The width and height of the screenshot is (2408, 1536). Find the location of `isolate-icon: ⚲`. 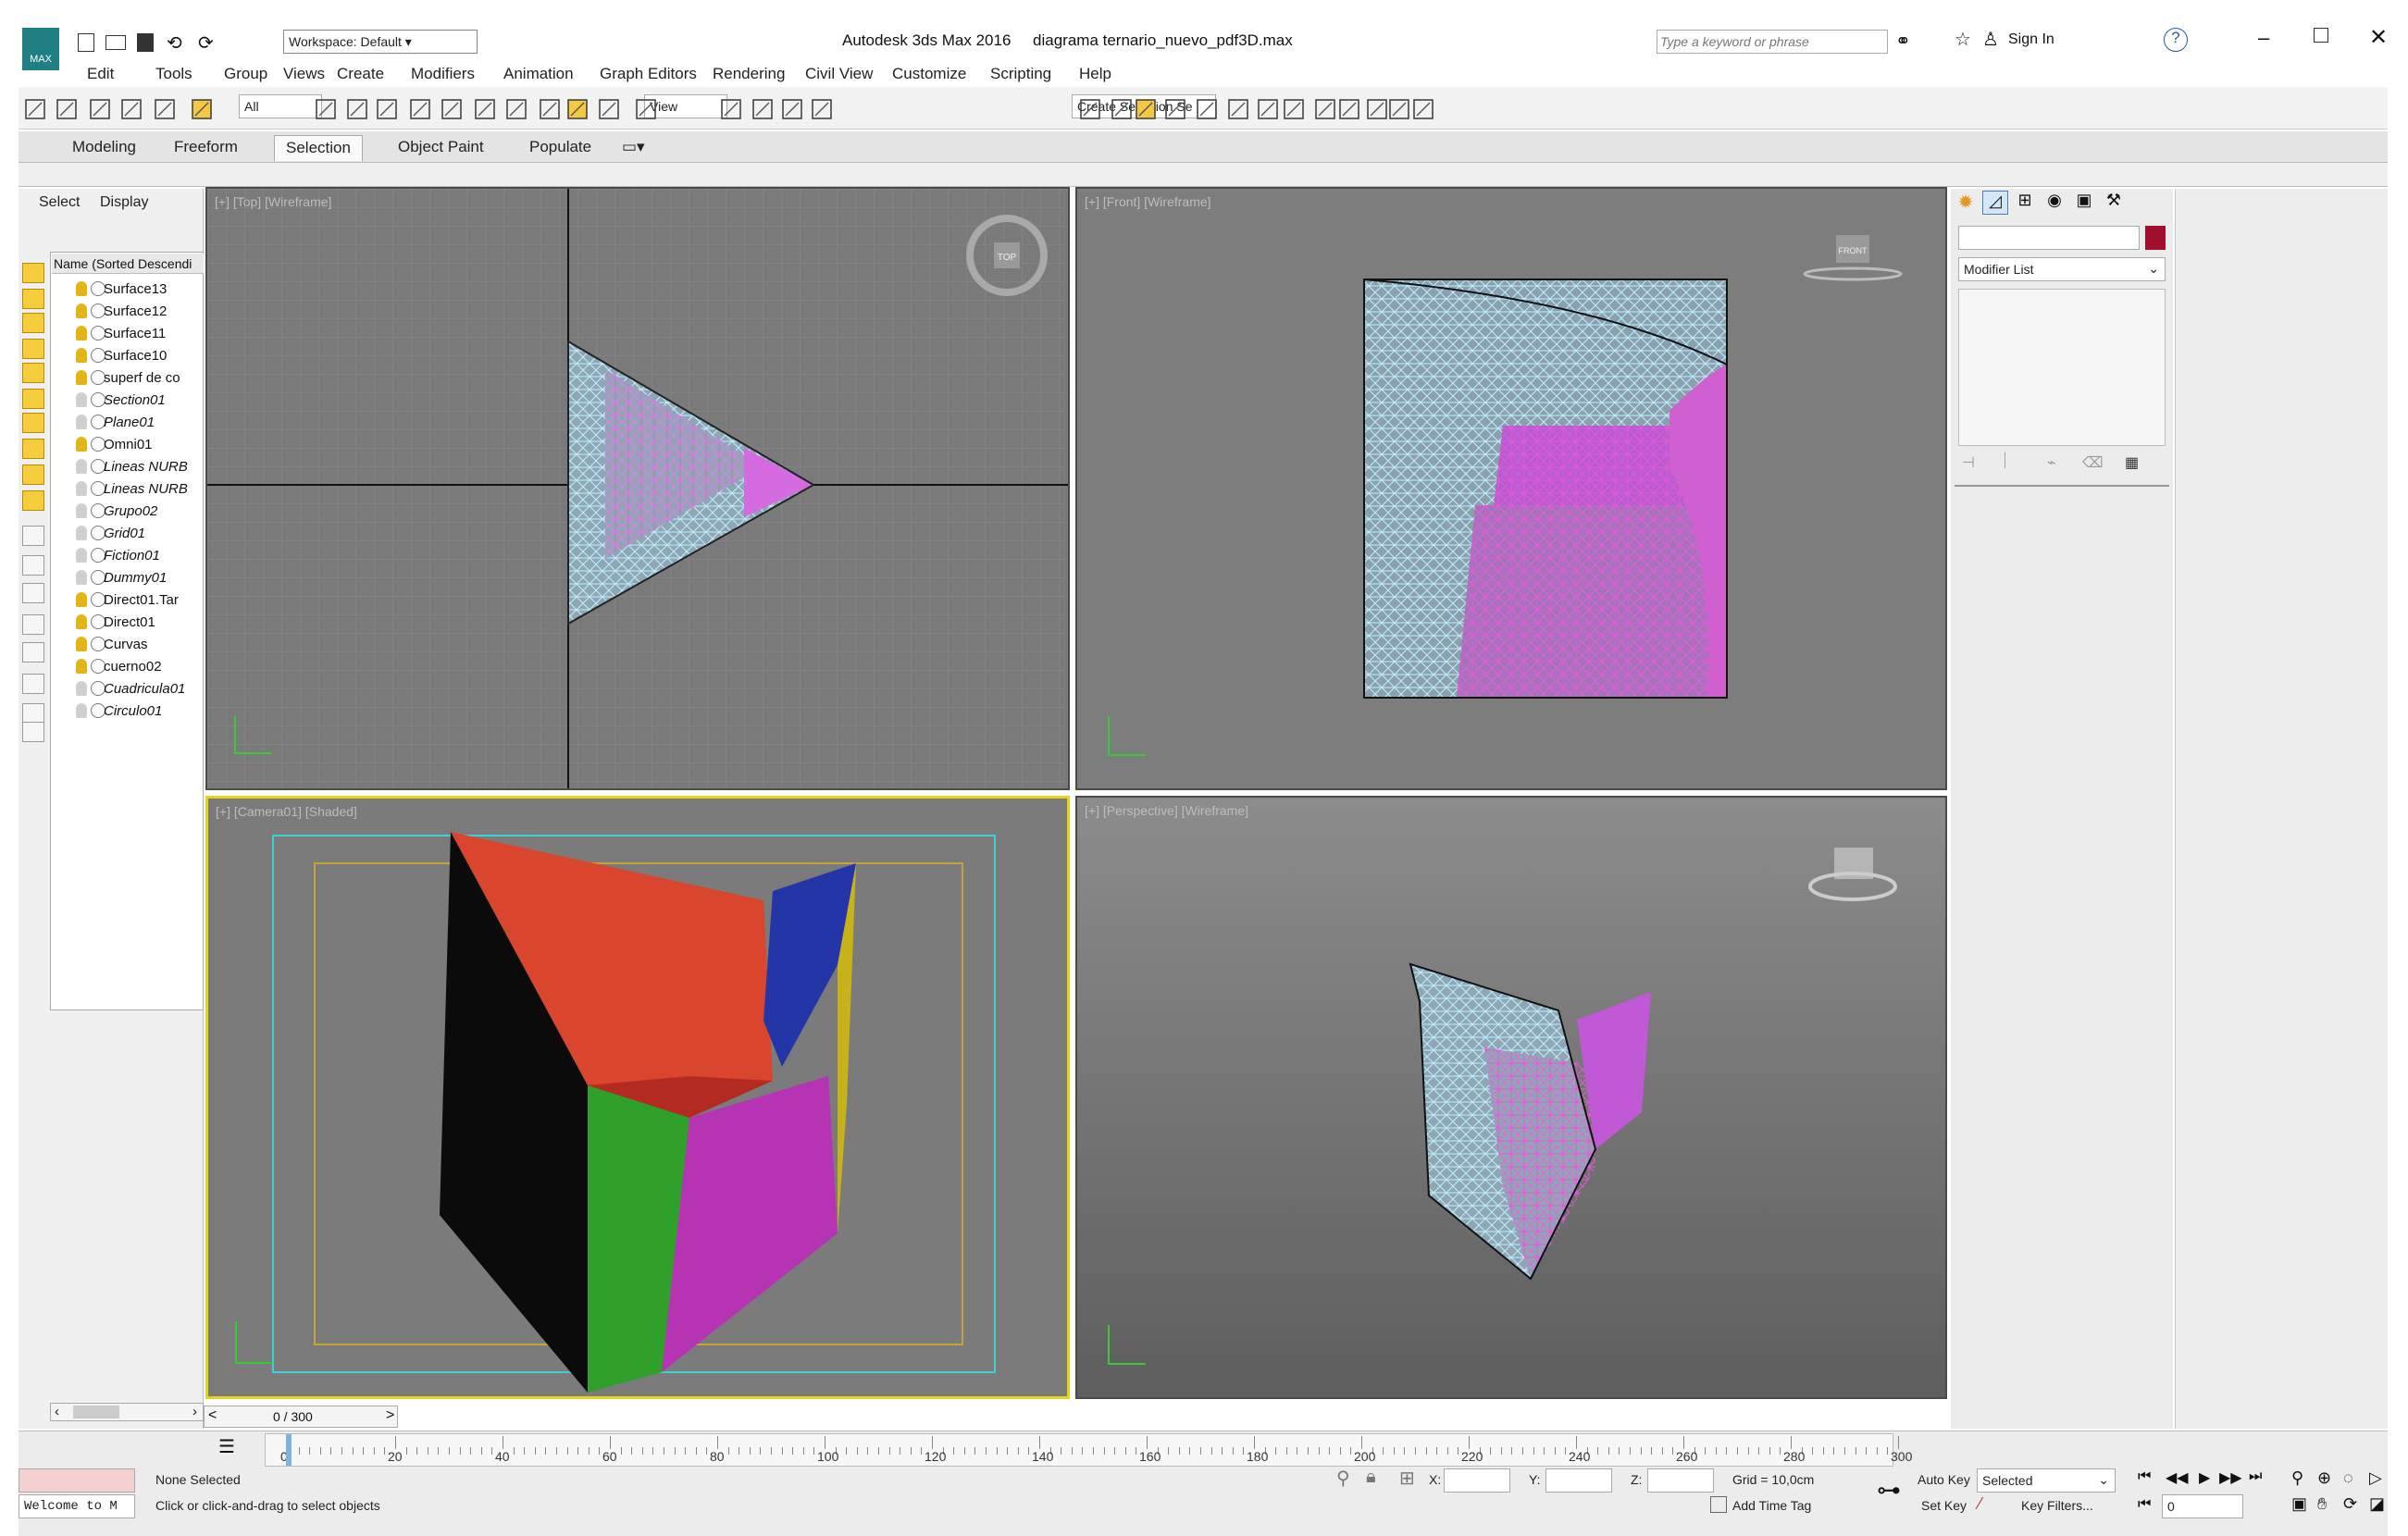

isolate-icon: ⚲ is located at coordinates (1343, 1478).